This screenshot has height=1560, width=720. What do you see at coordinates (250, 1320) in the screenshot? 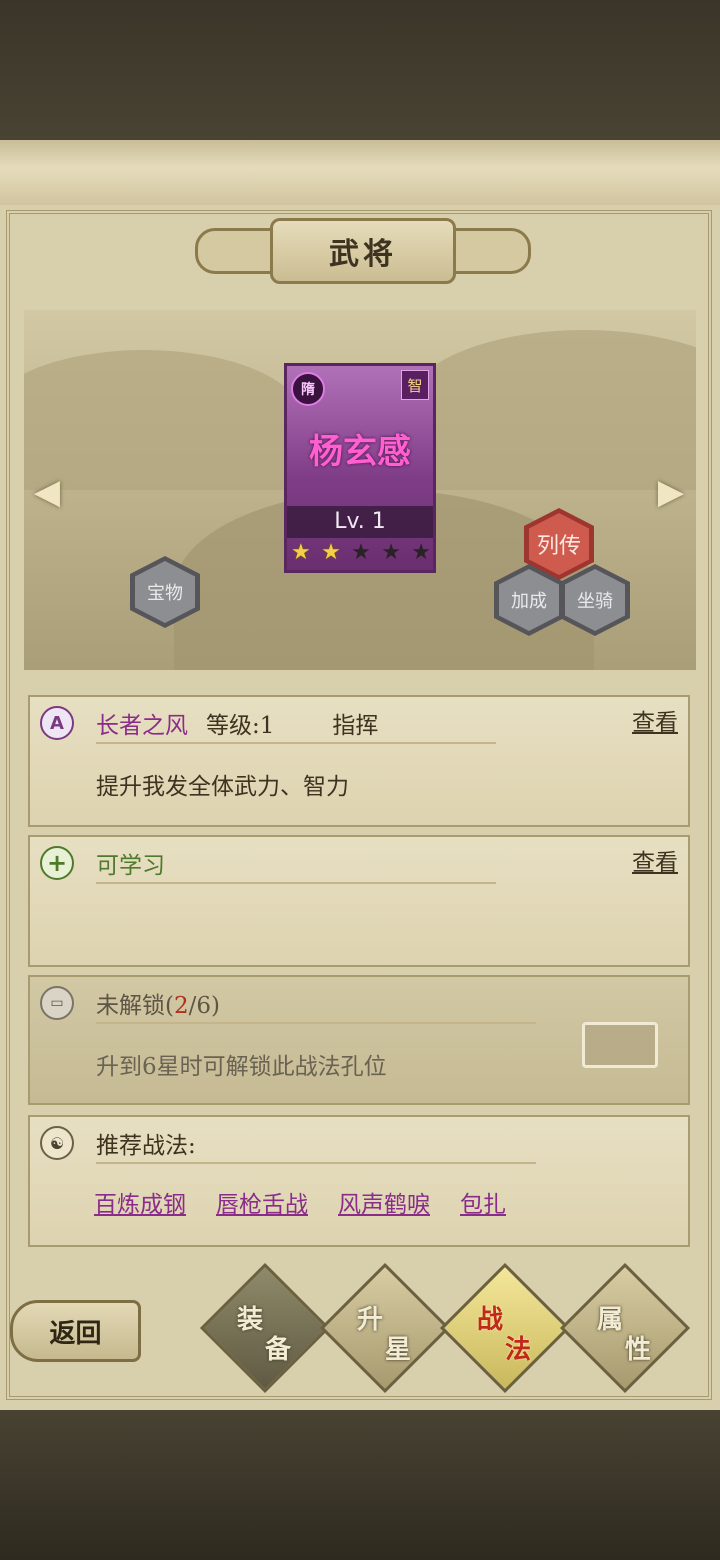
I see `tab-char: 装` at bounding box center [250, 1320].